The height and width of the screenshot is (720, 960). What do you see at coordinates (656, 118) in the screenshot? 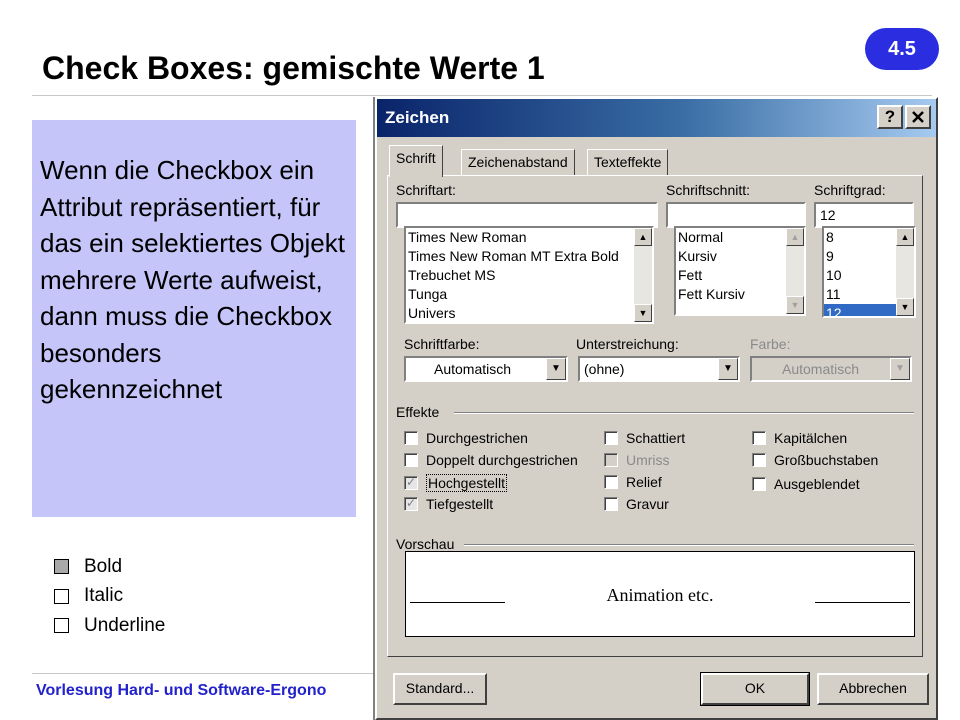
I see `dialog-titlebar: Zeichen ?` at bounding box center [656, 118].